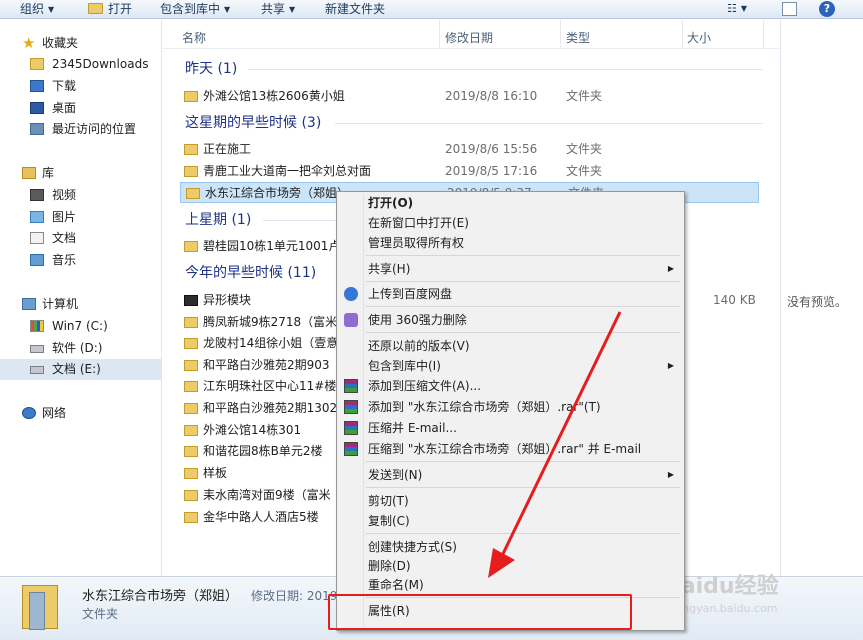 The width and height of the screenshot is (863, 640). What do you see at coordinates (480, 612) in the screenshot?
I see `annotation-highlight-box` at bounding box center [480, 612].